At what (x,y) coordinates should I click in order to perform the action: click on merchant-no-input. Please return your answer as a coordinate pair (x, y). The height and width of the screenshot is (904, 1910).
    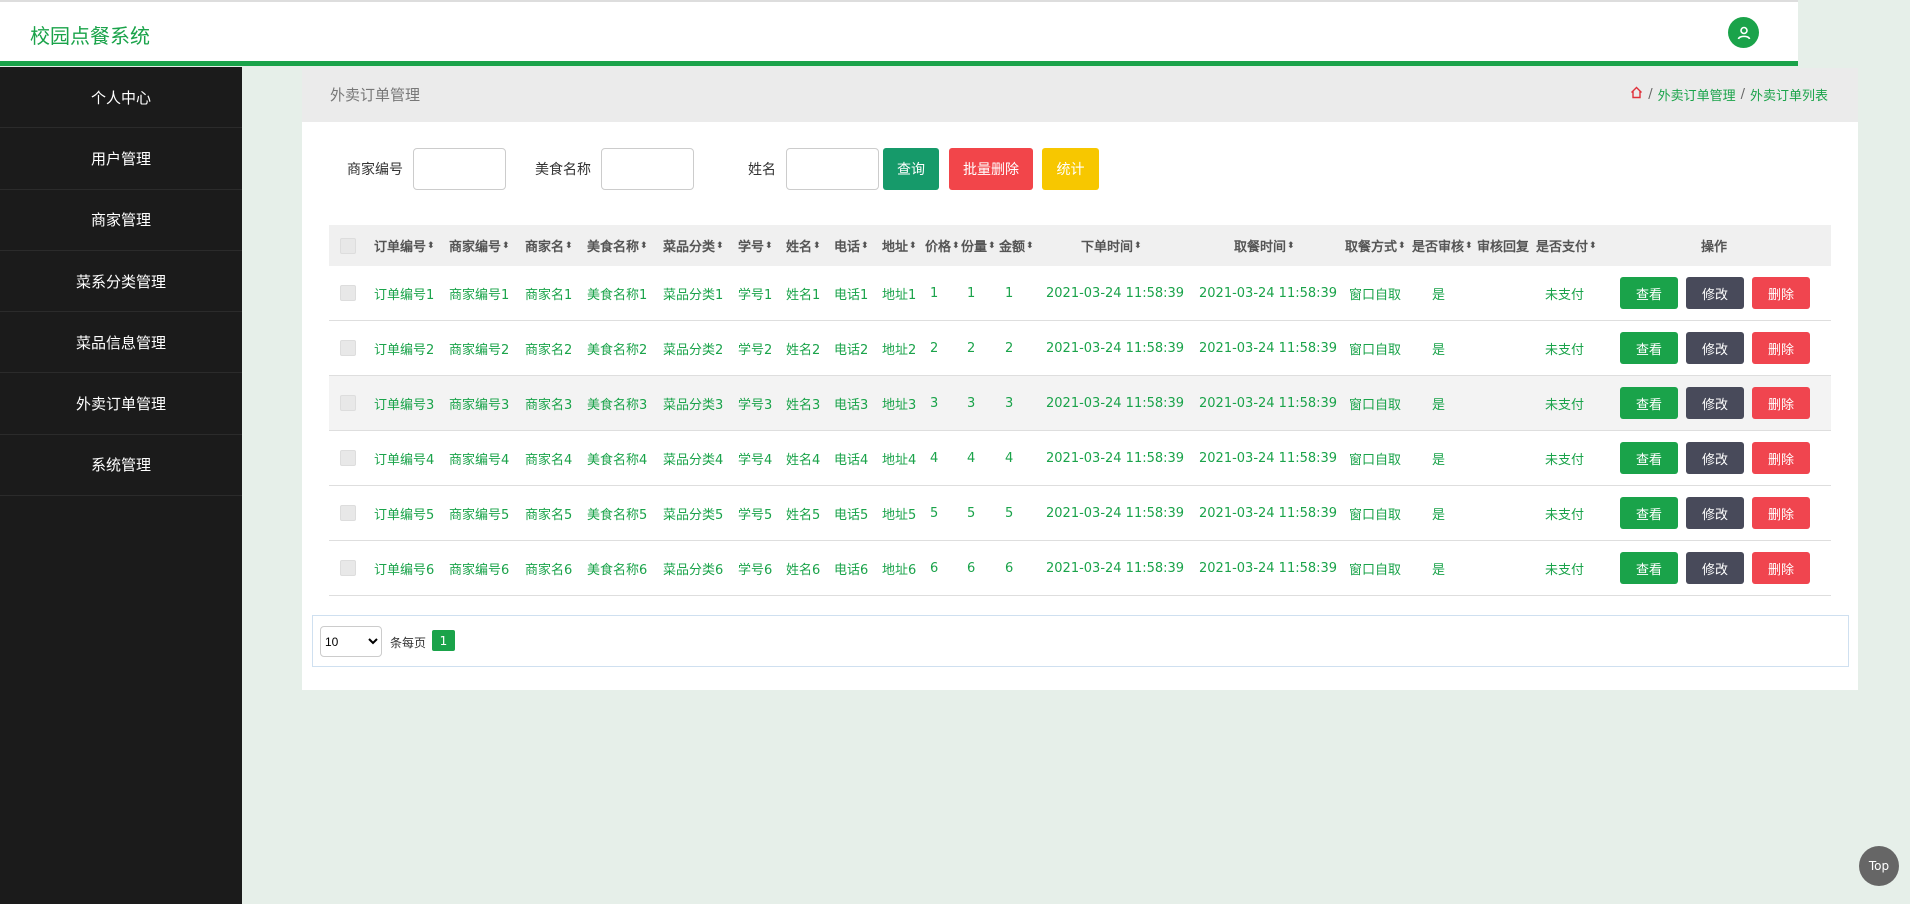
    Looking at the image, I should click on (459, 169).